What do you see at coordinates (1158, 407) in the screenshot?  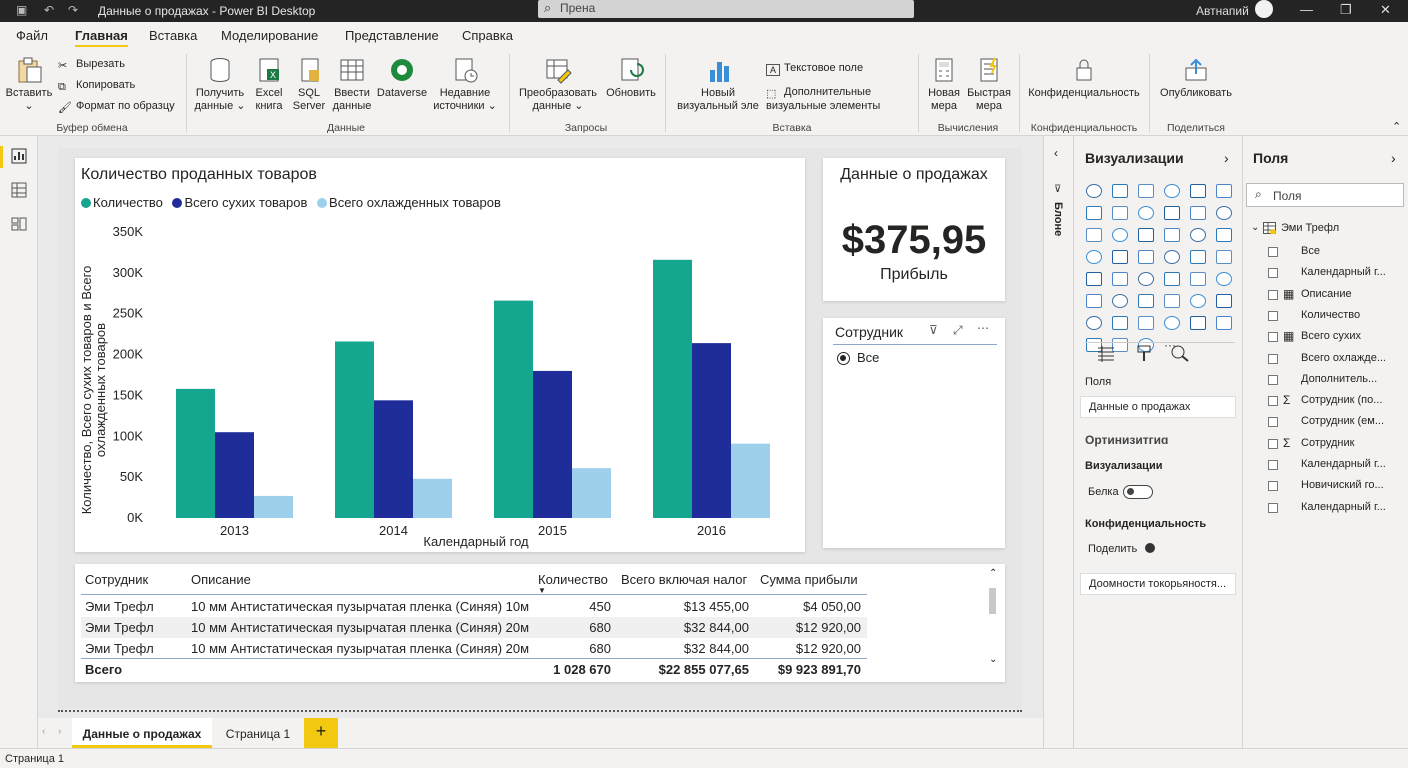 I see `field-well: Данные о продажах` at bounding box center [1158, 407].